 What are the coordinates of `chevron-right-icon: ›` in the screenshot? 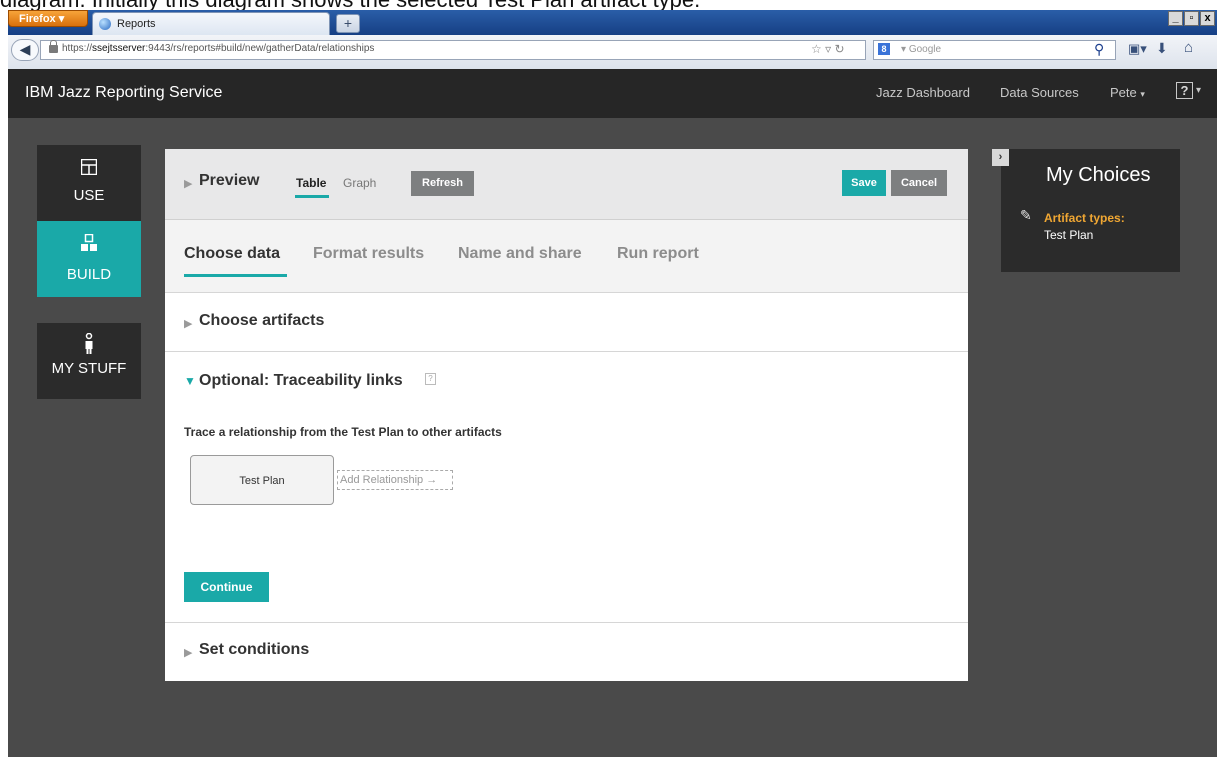 It's located at (1000, 157).